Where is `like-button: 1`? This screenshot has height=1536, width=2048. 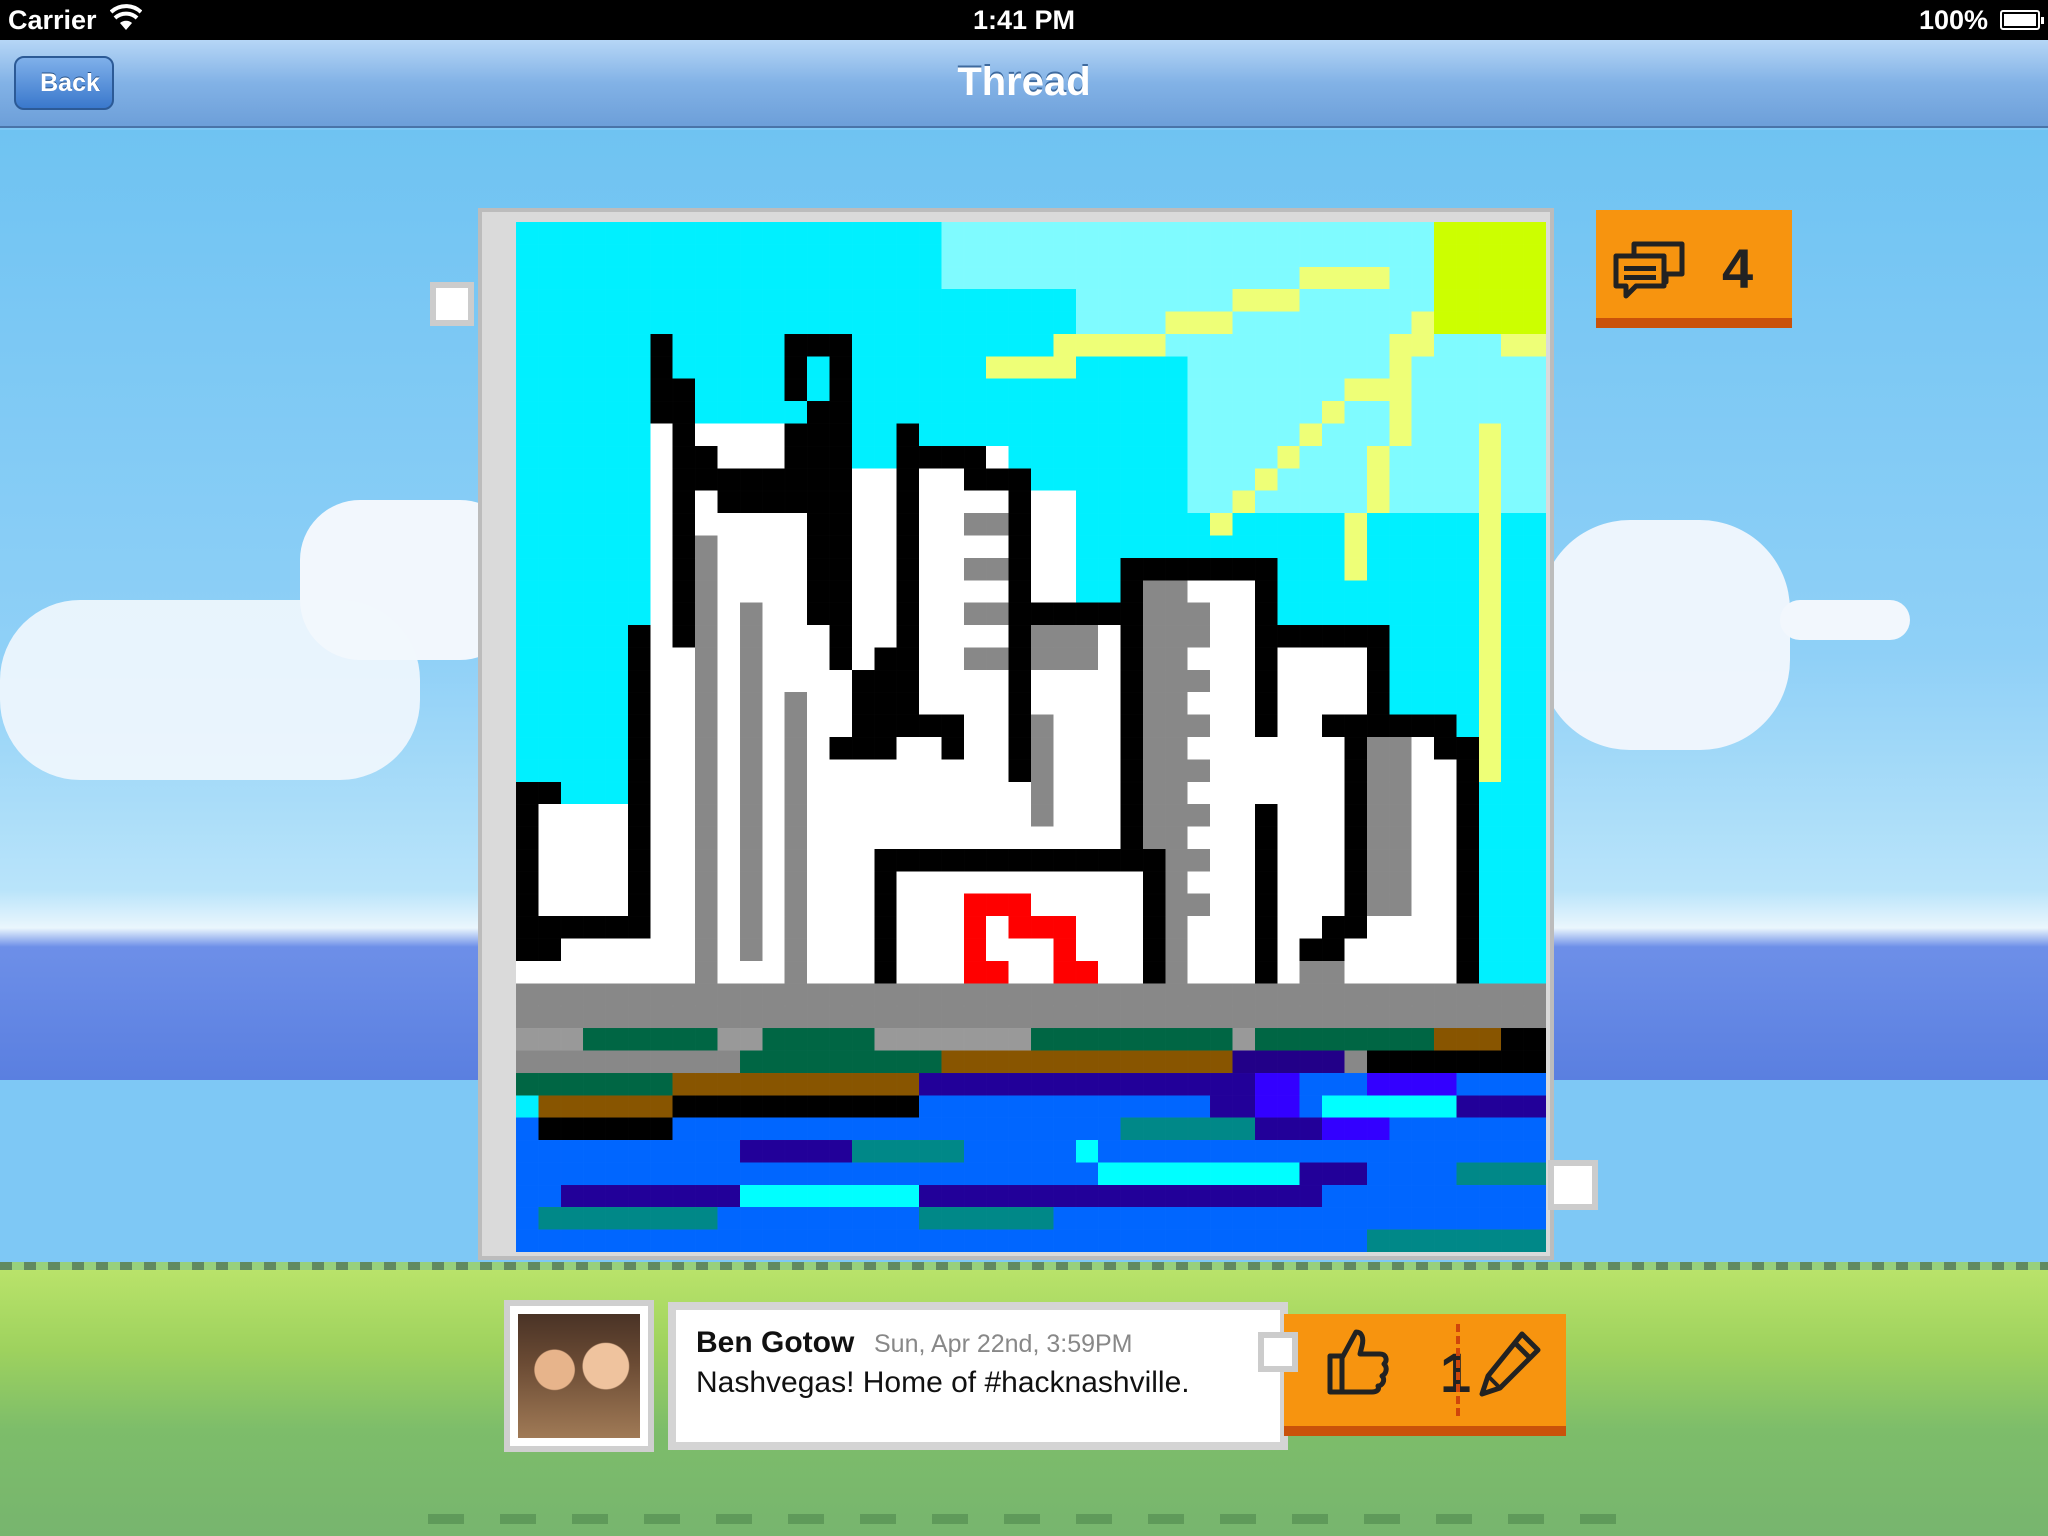 like-button: 1 is located at coordinates (1397, 1370).